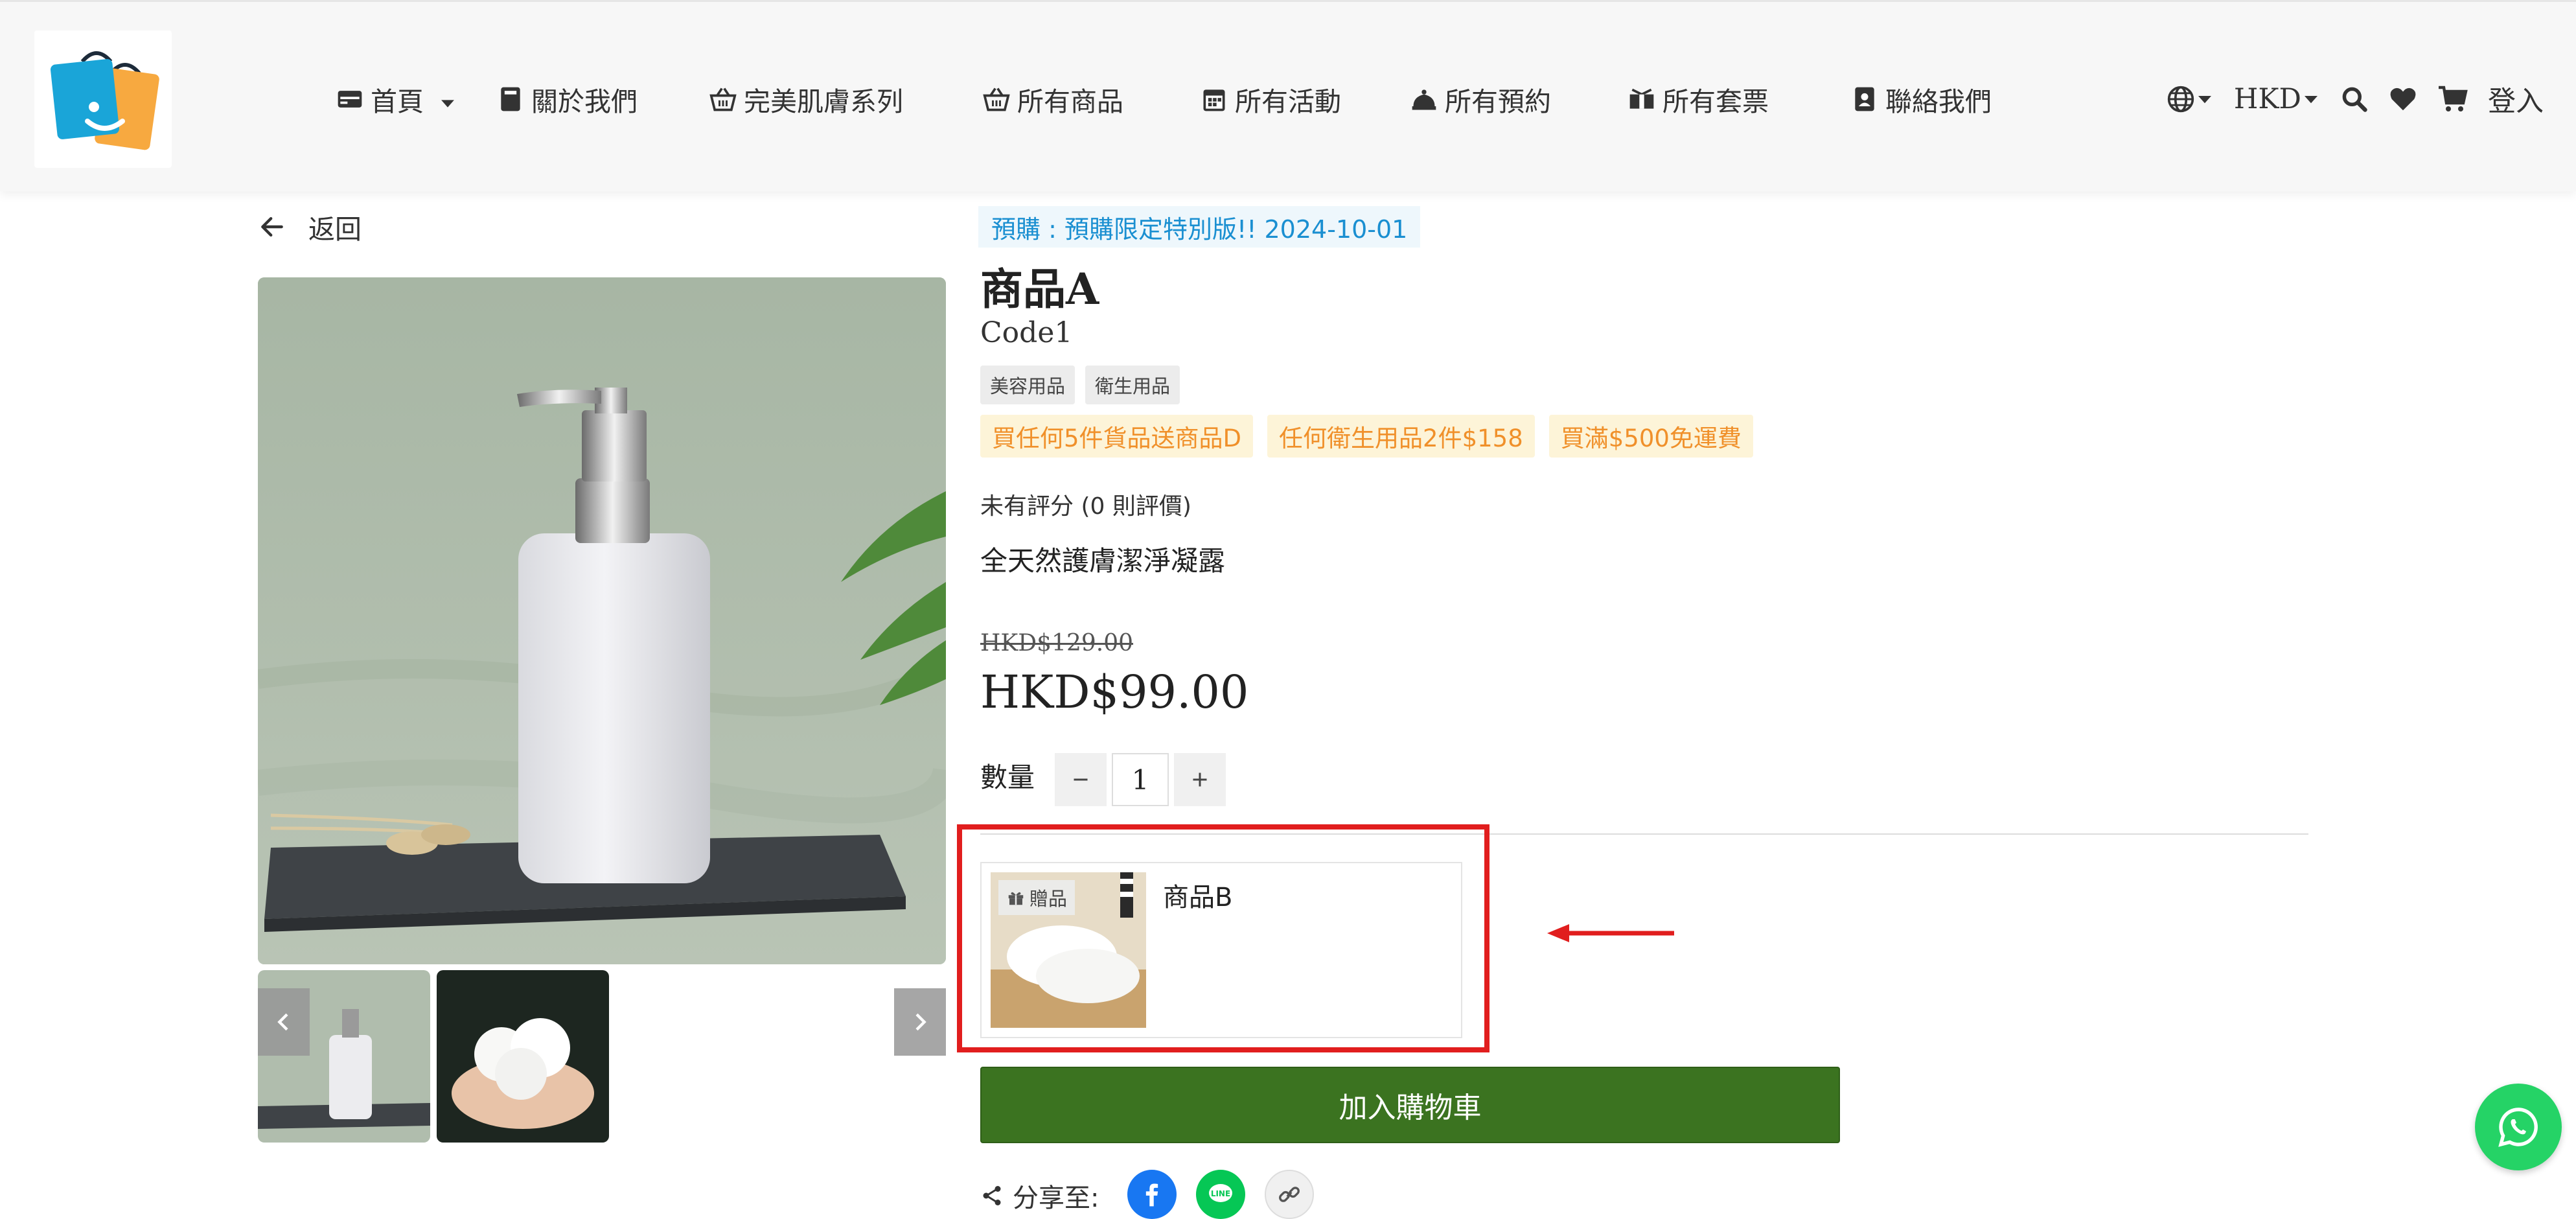 Image resolution: width=2576 pixels, height=1219 pixels. I want to click on facebook-icon, so click(1151, 1195).